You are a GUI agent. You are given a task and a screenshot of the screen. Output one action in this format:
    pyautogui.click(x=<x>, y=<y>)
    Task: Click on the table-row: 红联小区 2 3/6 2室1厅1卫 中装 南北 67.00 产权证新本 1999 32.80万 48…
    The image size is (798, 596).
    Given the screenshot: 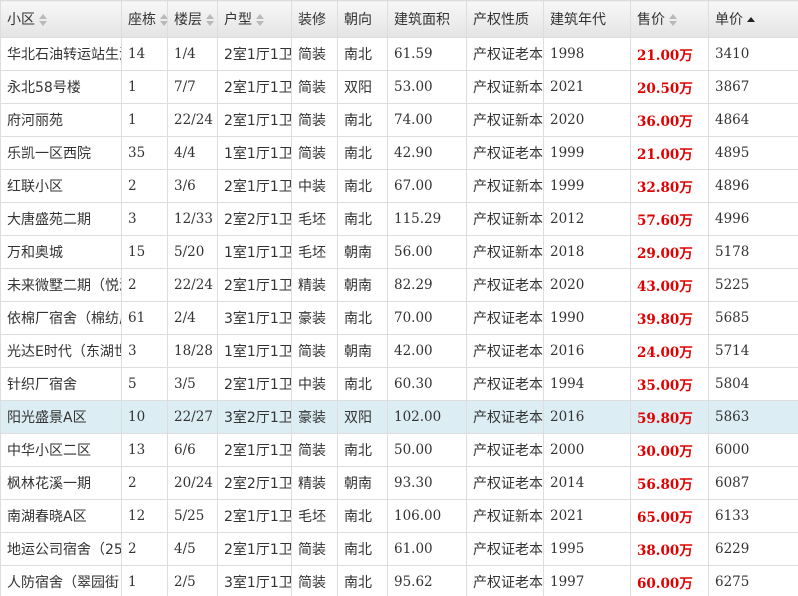 What is the action you would take?
    pyautogui.click(x=399, y=186)
    